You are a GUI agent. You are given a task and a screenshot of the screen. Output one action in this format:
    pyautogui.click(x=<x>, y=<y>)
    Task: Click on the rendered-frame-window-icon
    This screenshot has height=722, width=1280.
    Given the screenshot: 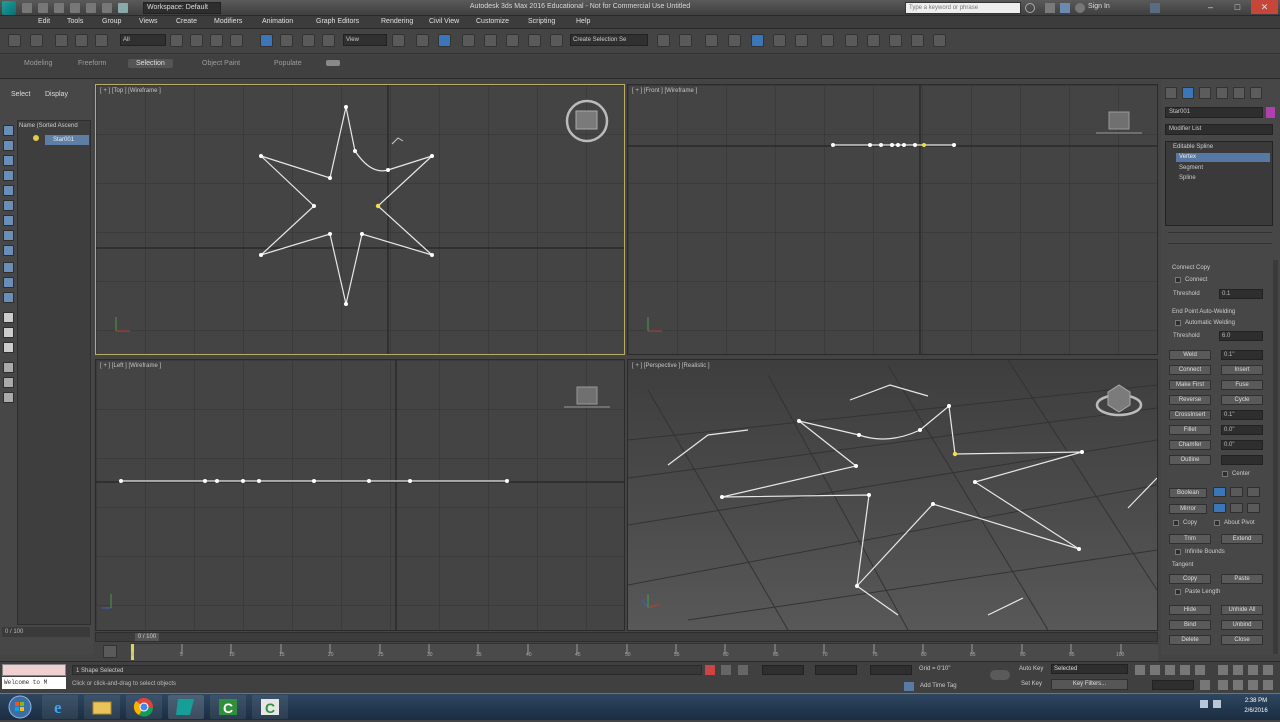 What is the action you would take?
    pyautogui.click(x=851, y=40)
    